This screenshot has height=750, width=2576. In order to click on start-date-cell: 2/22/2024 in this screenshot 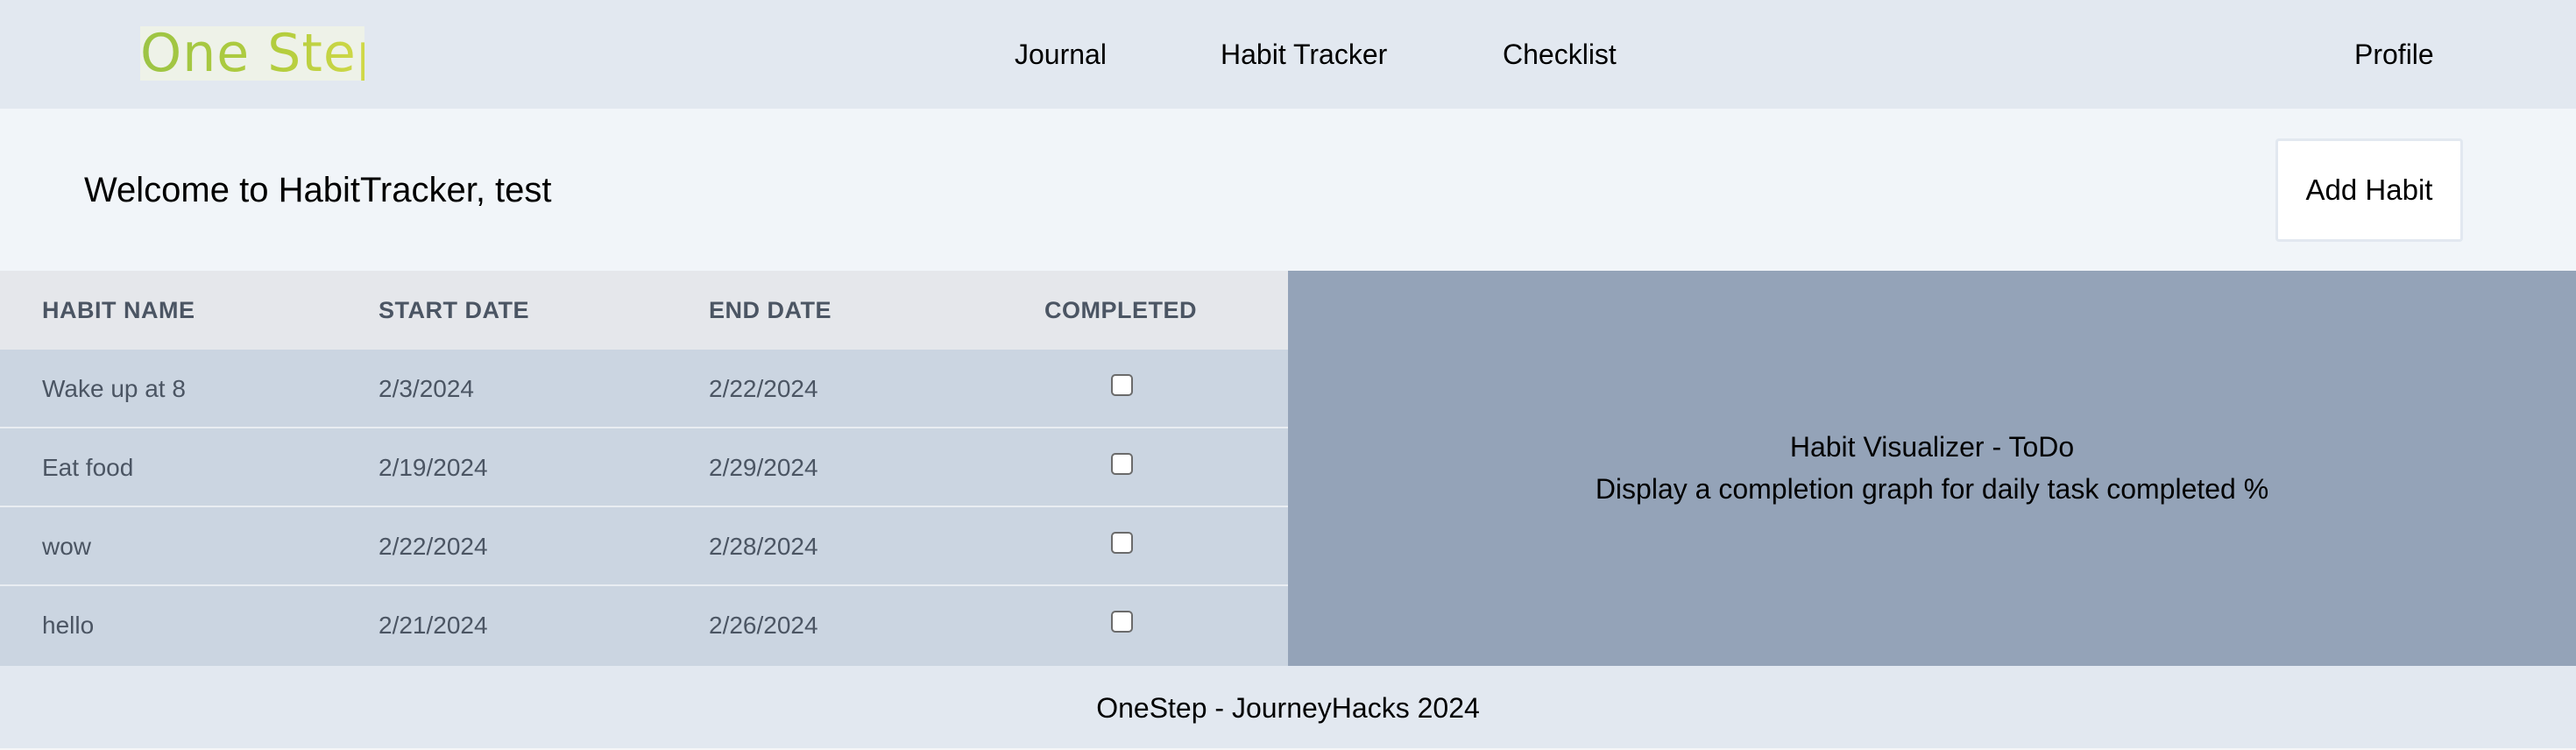, I will do `click(433, 546)`.